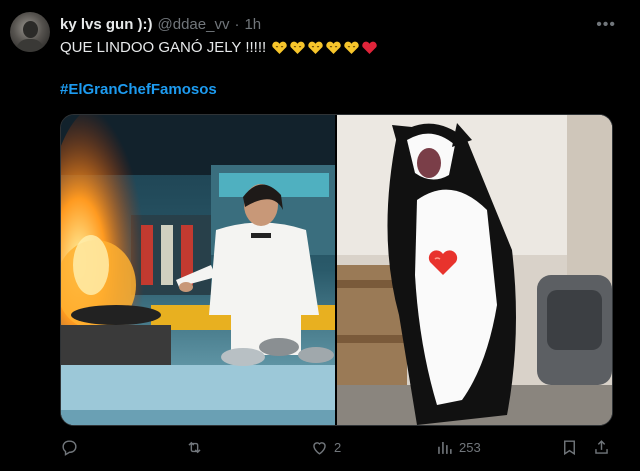 This screenshot has width=640, height=471. I want to click on hashtag-link: #ElGranChefFamosos, so click(138, 89).